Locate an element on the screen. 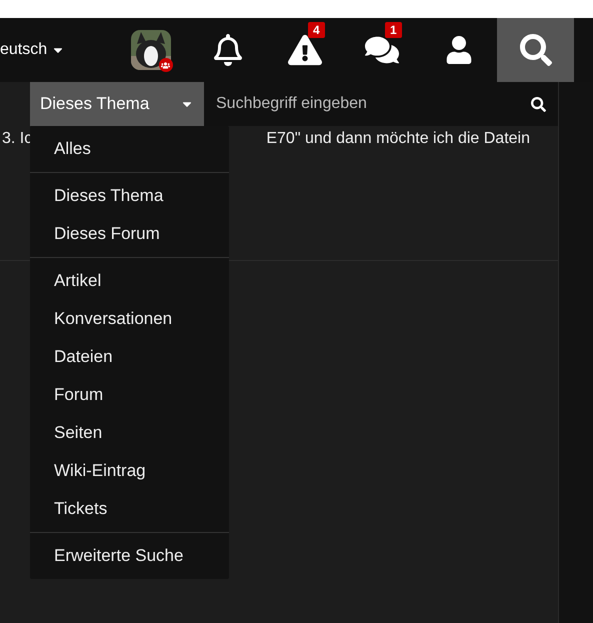 The width and height of the screenshot is (593, 623). menu-item: Alles is located at coordinates (129, 149).